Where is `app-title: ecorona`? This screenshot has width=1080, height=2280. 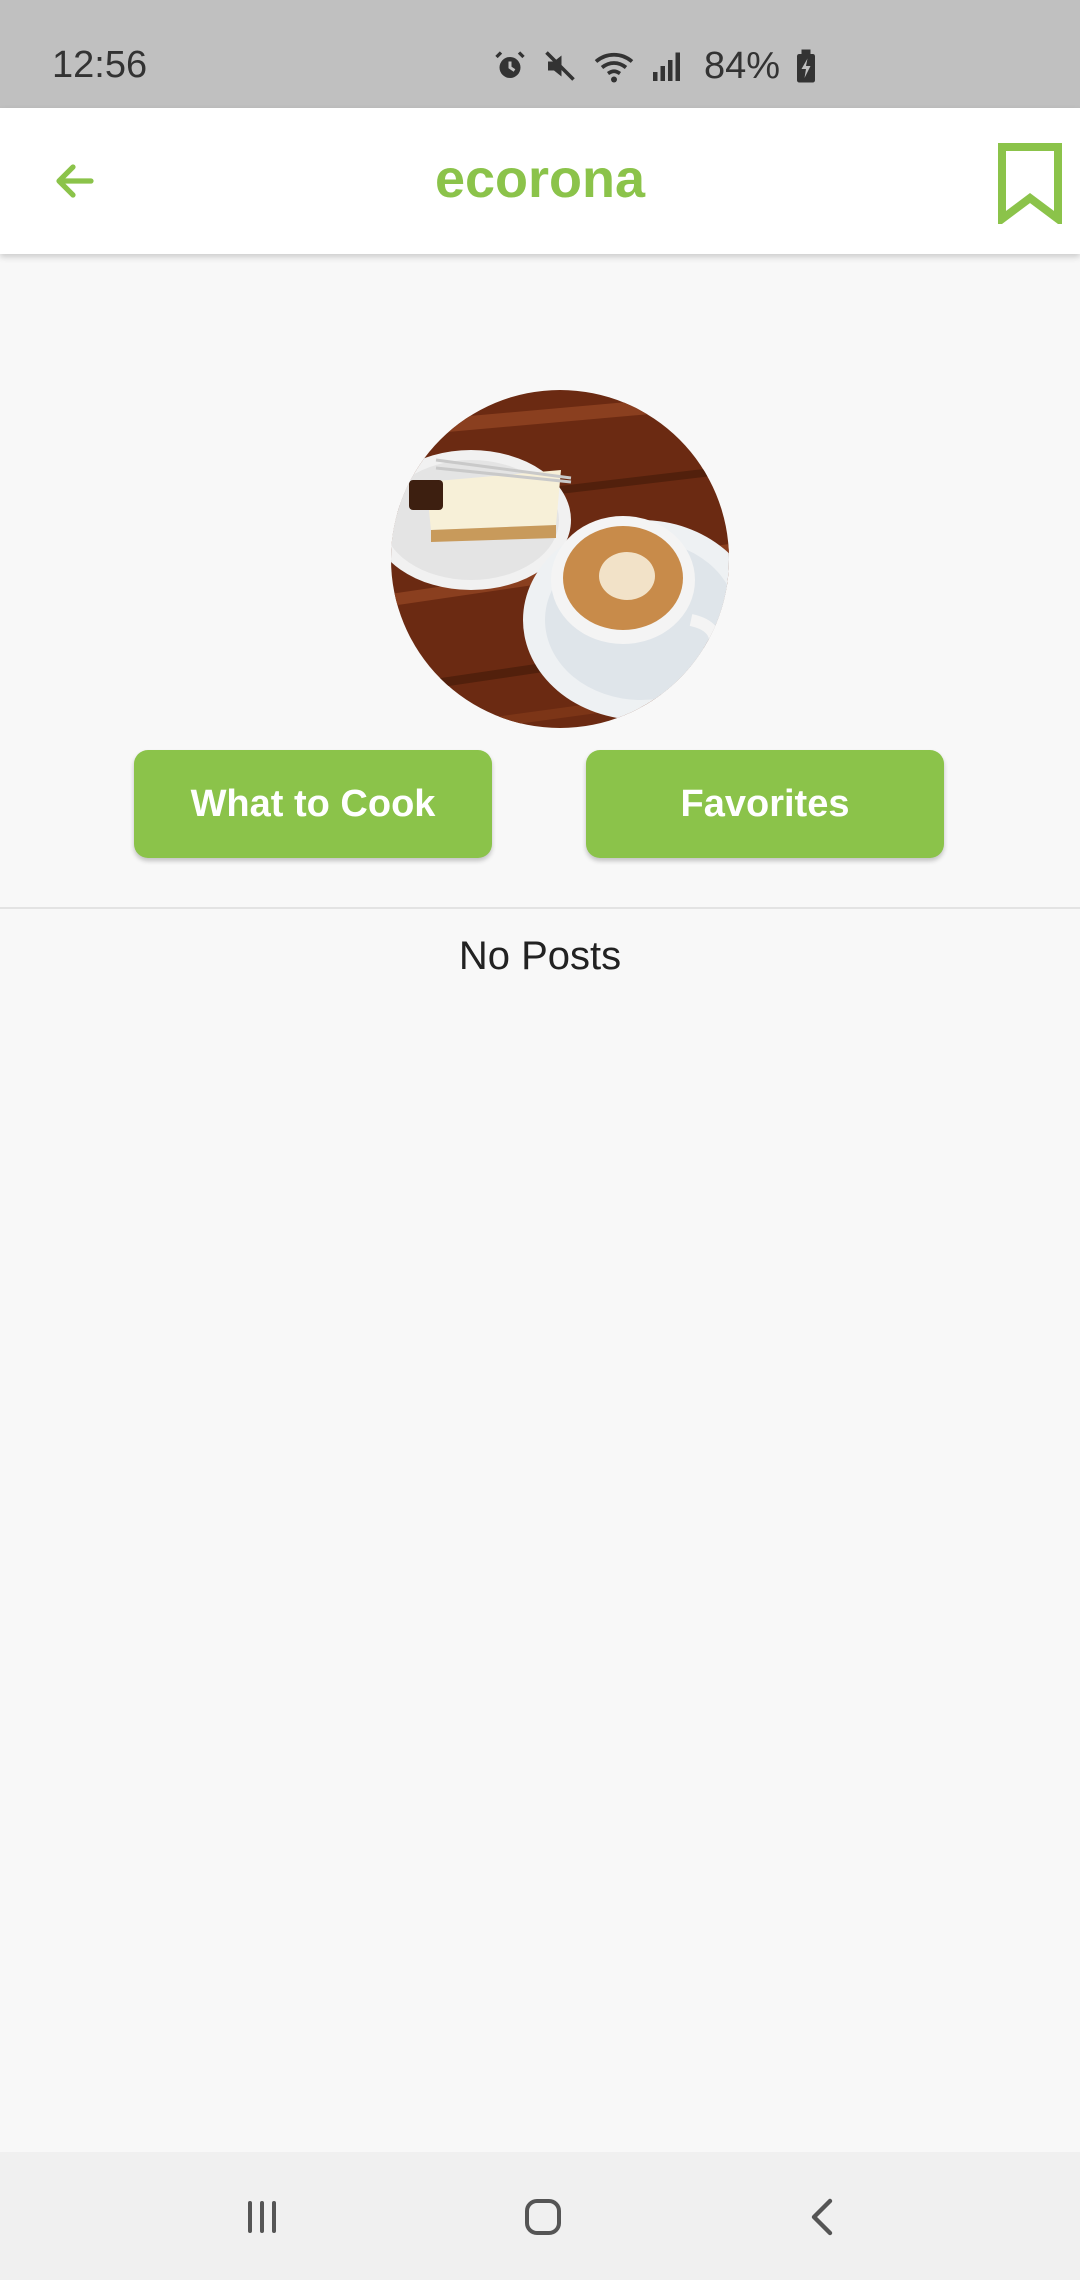
app-title: ecorona is located at coordinates (540, 179).